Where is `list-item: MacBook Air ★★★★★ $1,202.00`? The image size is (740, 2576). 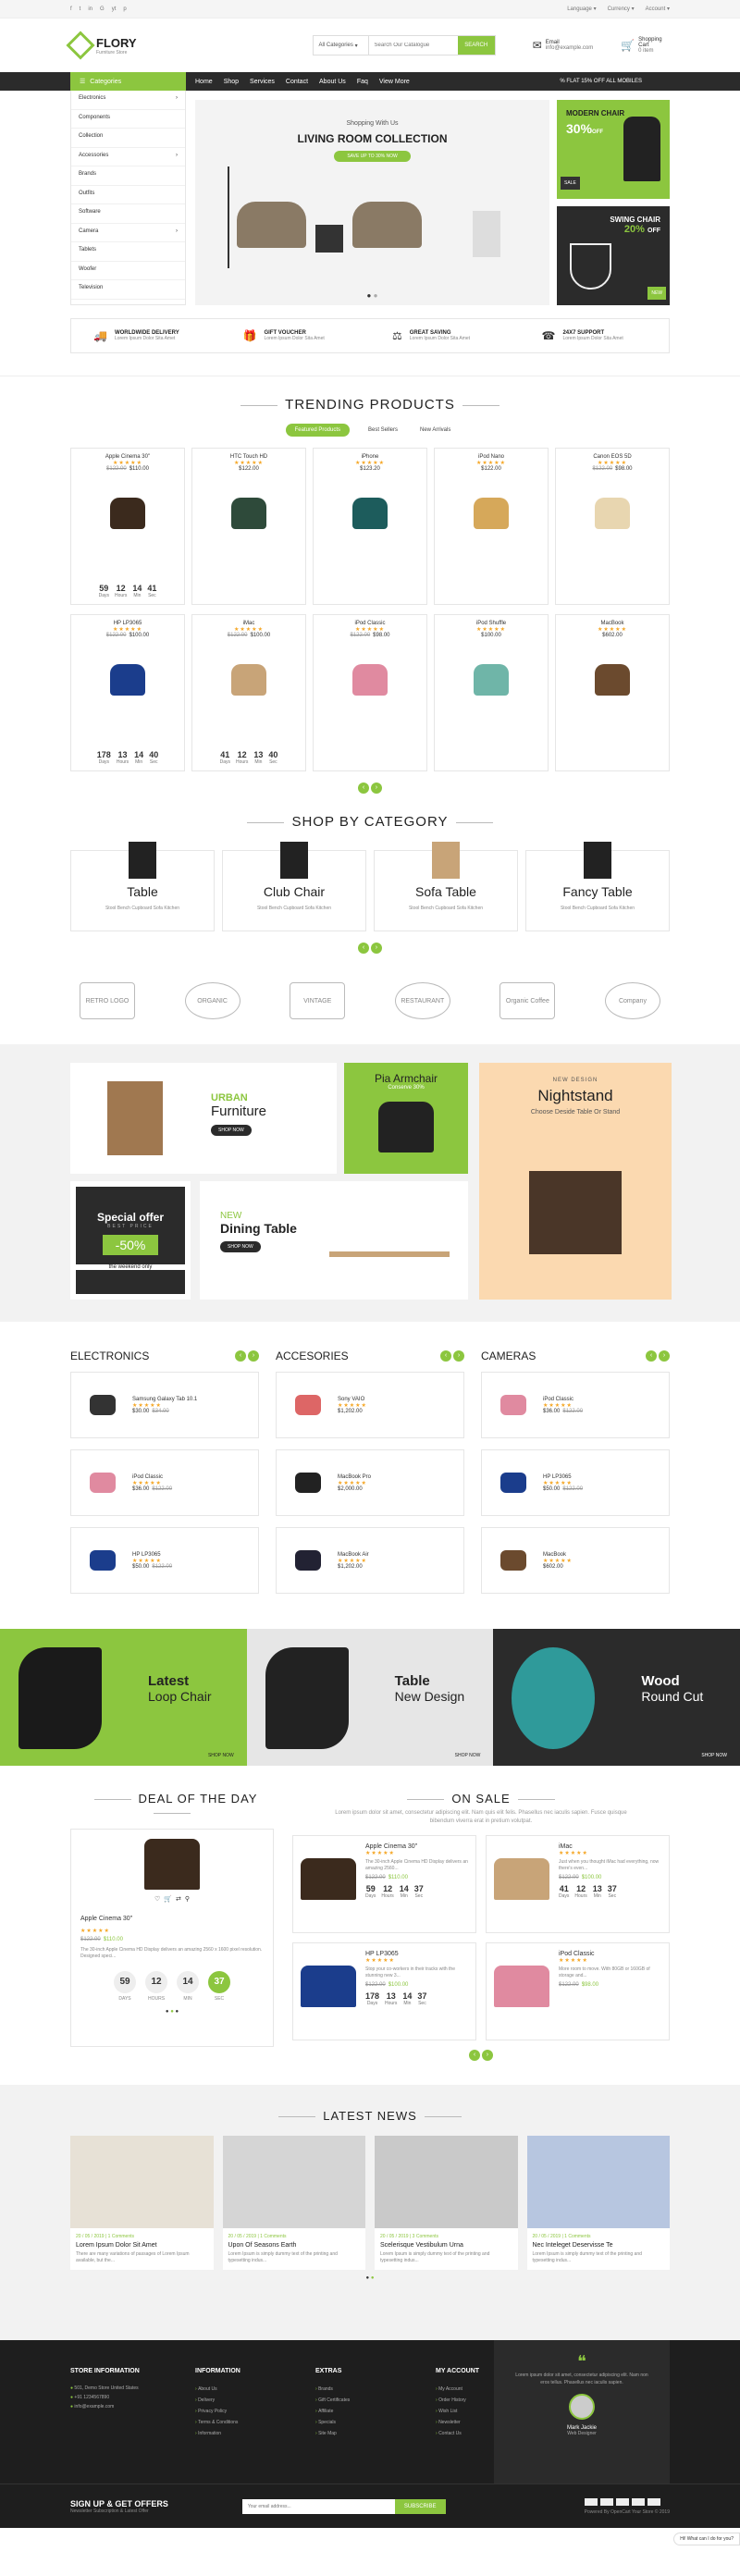 list-item: MacBook Air ★★★★★ $1,202.00 is located at coordinates (370, 1560).